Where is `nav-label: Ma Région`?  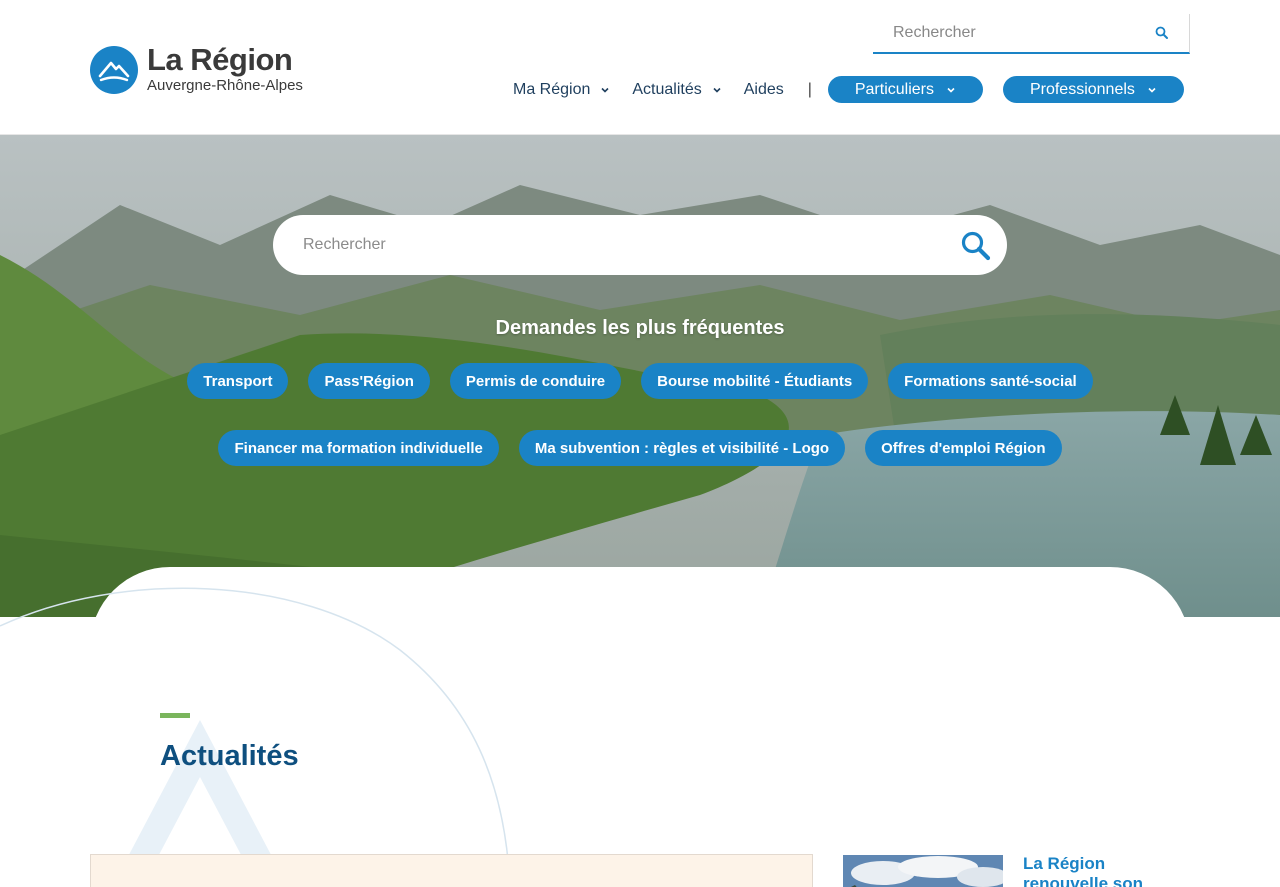
nav-label: Ma Région is located at coordinates (552, 89).